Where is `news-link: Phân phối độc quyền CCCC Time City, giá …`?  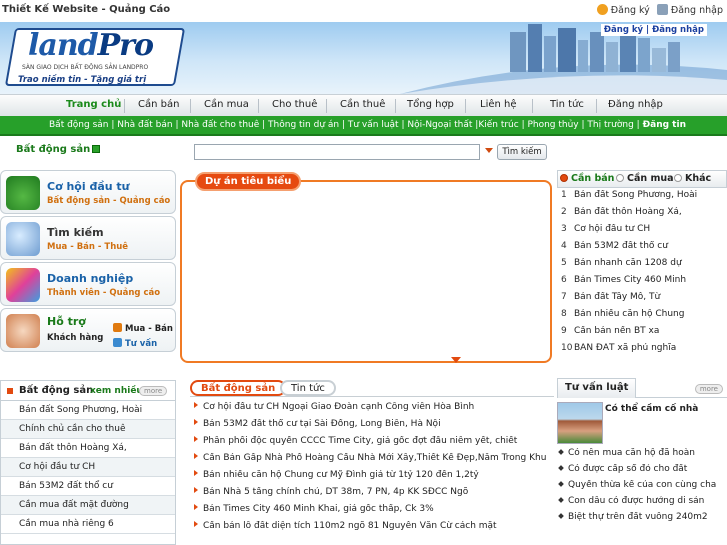
news-link: Phân phối độc quyền CCCC Time City, giá … is located at coordinates (360, 441).